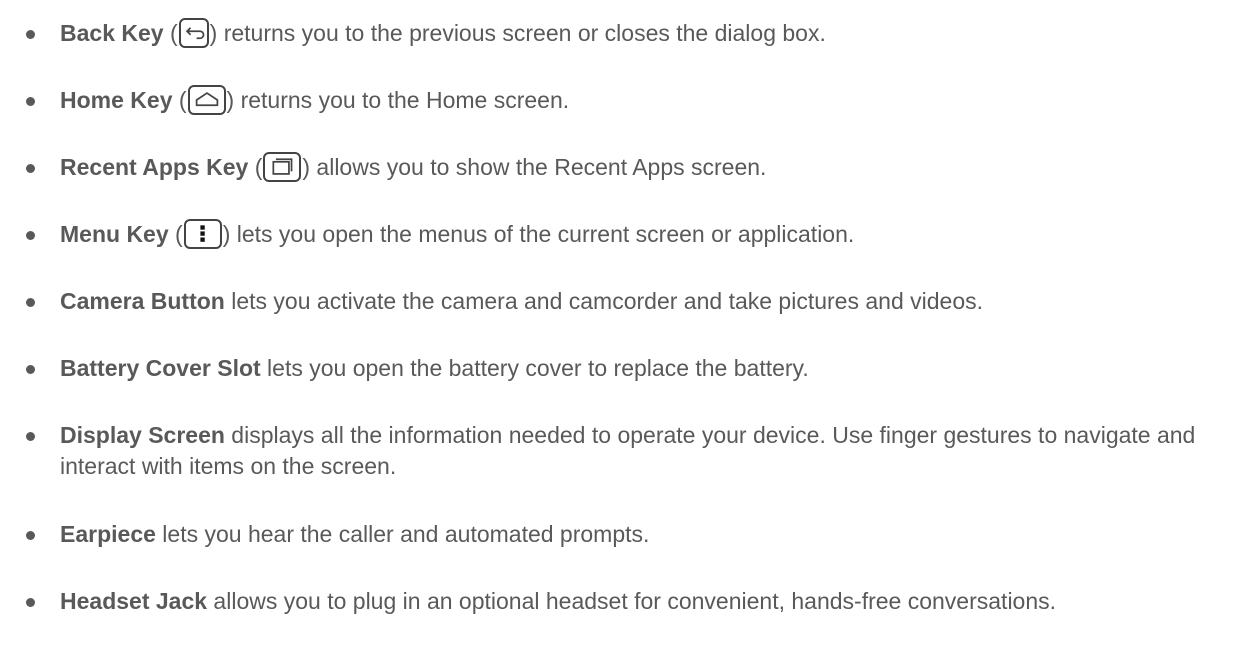 The image size is (1237, 667). What do you see at coordinates (112, 33) in the screenshot?
I see `term-label: Back Key` at bounding box center [112, 33].